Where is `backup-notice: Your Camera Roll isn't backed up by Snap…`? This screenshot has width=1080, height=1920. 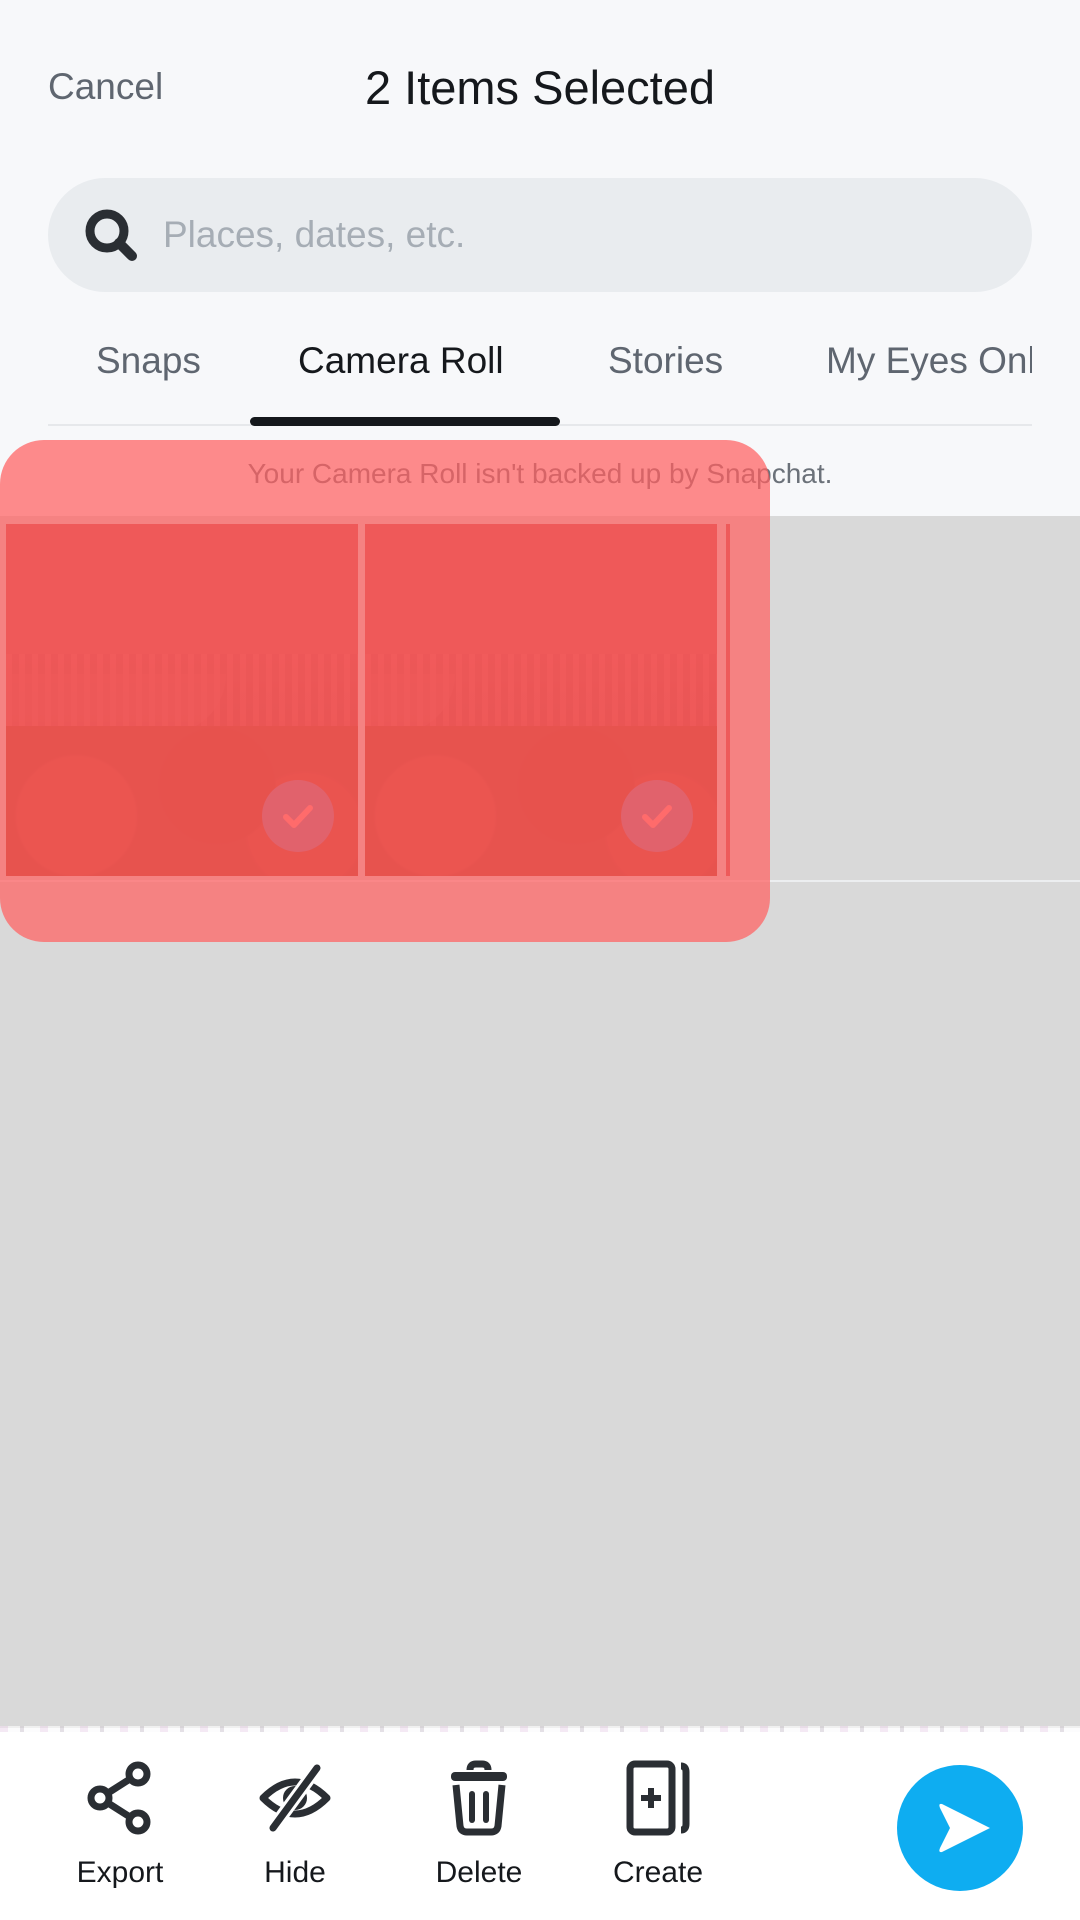
backup-notice: Your Camera Roll isn't backed up by Snap… is located at coordinates (540, 473).